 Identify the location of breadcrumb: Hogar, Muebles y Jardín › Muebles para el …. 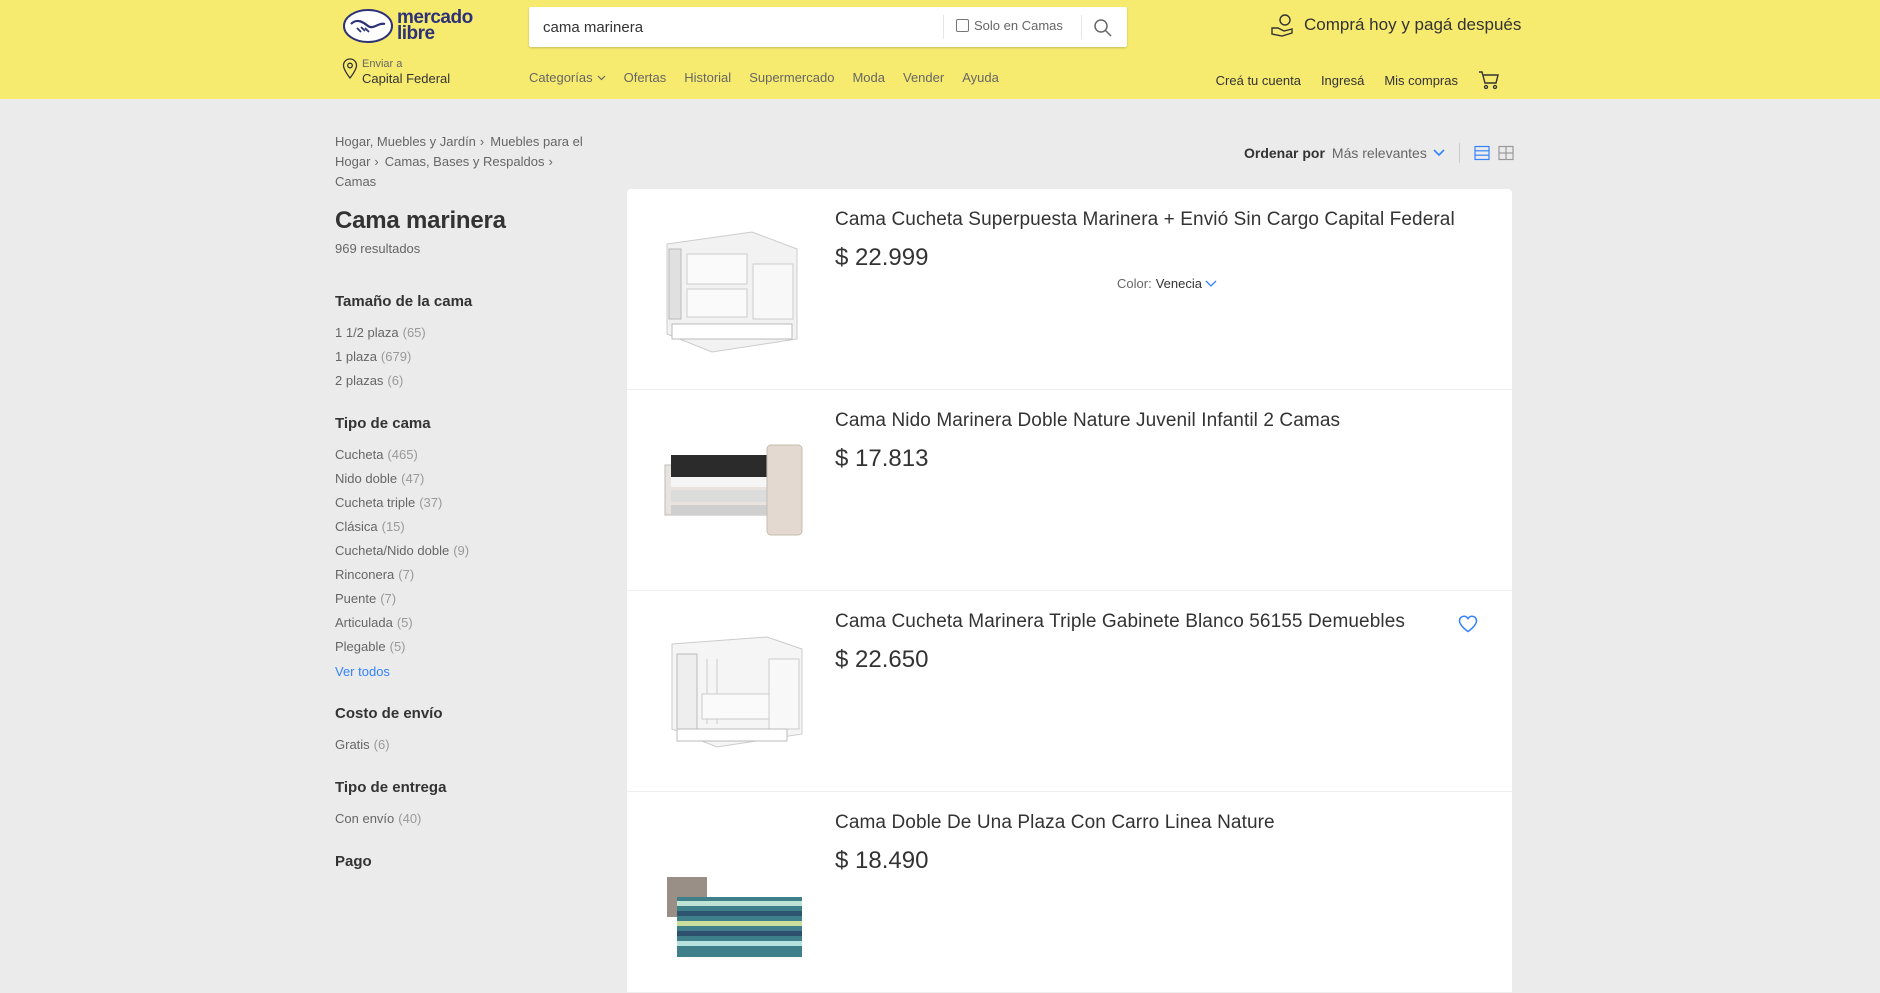
(470, 162).